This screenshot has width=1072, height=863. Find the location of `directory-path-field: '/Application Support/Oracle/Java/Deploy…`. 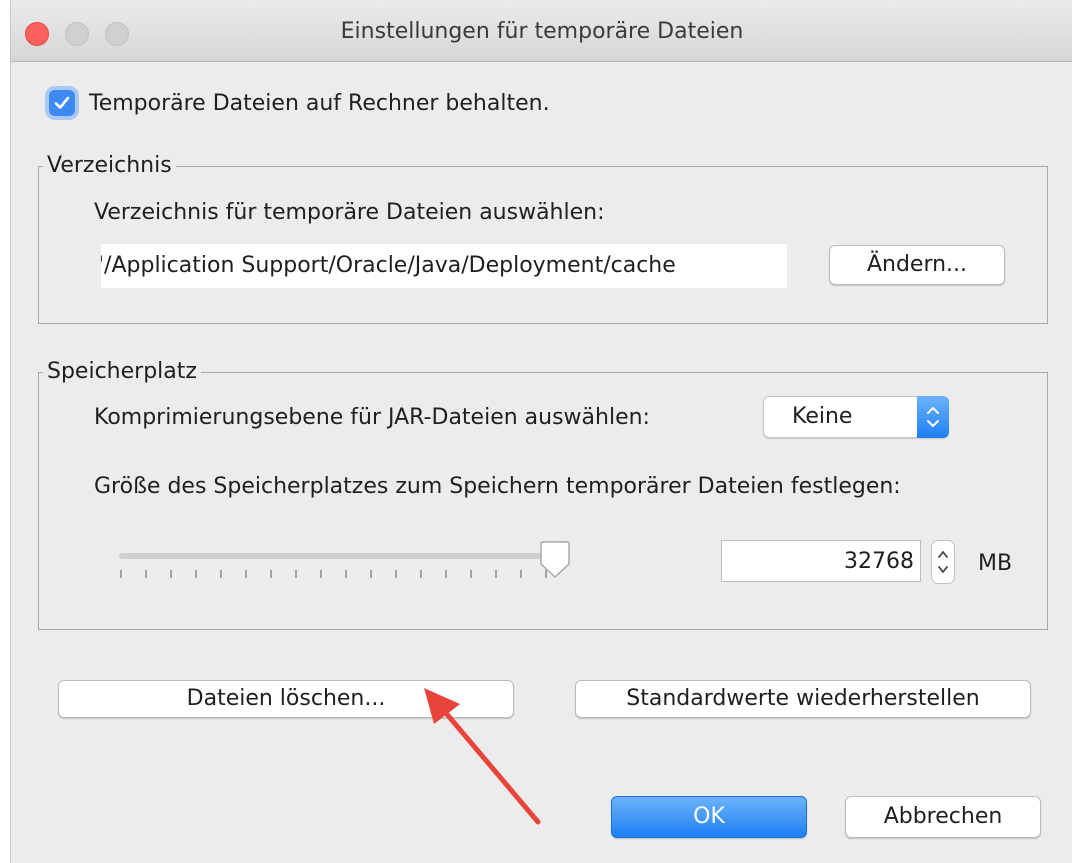

directory-path-field: '/Application Support/Oracle/Java/Deploy… is located at coordinates (444, 266).